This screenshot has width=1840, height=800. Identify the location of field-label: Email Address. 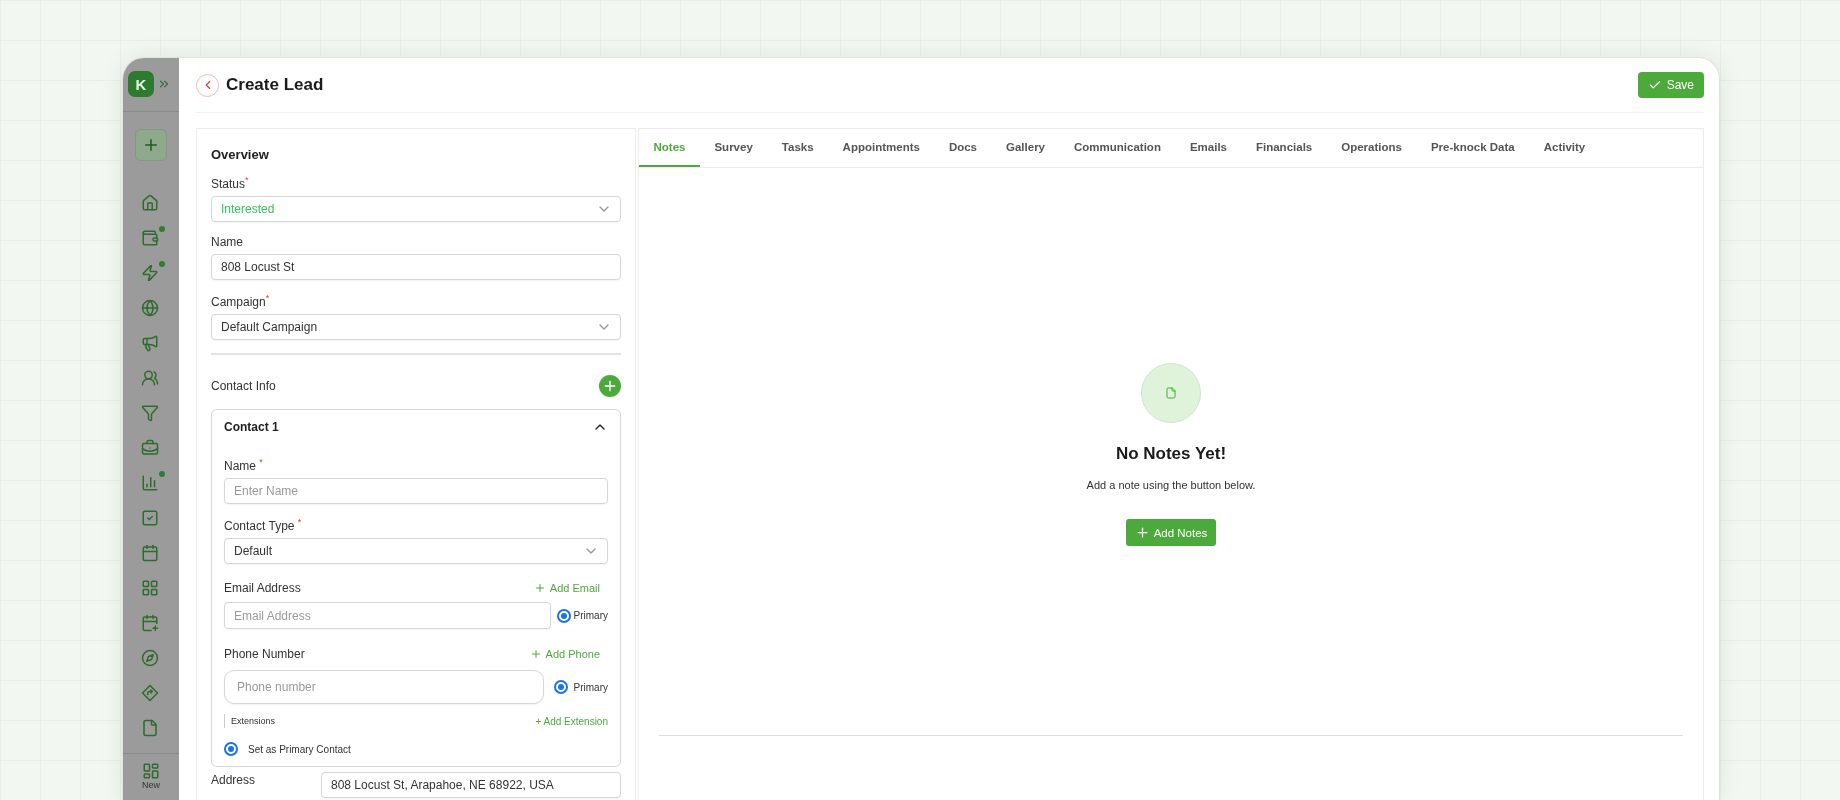
(262, 588).